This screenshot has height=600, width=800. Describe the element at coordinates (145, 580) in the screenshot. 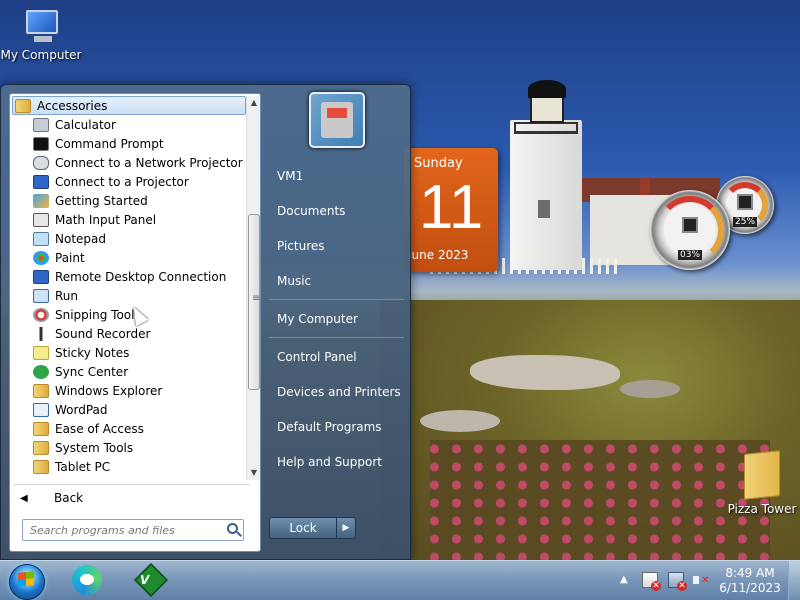

I see `vim-logo-icon: V` at that location.